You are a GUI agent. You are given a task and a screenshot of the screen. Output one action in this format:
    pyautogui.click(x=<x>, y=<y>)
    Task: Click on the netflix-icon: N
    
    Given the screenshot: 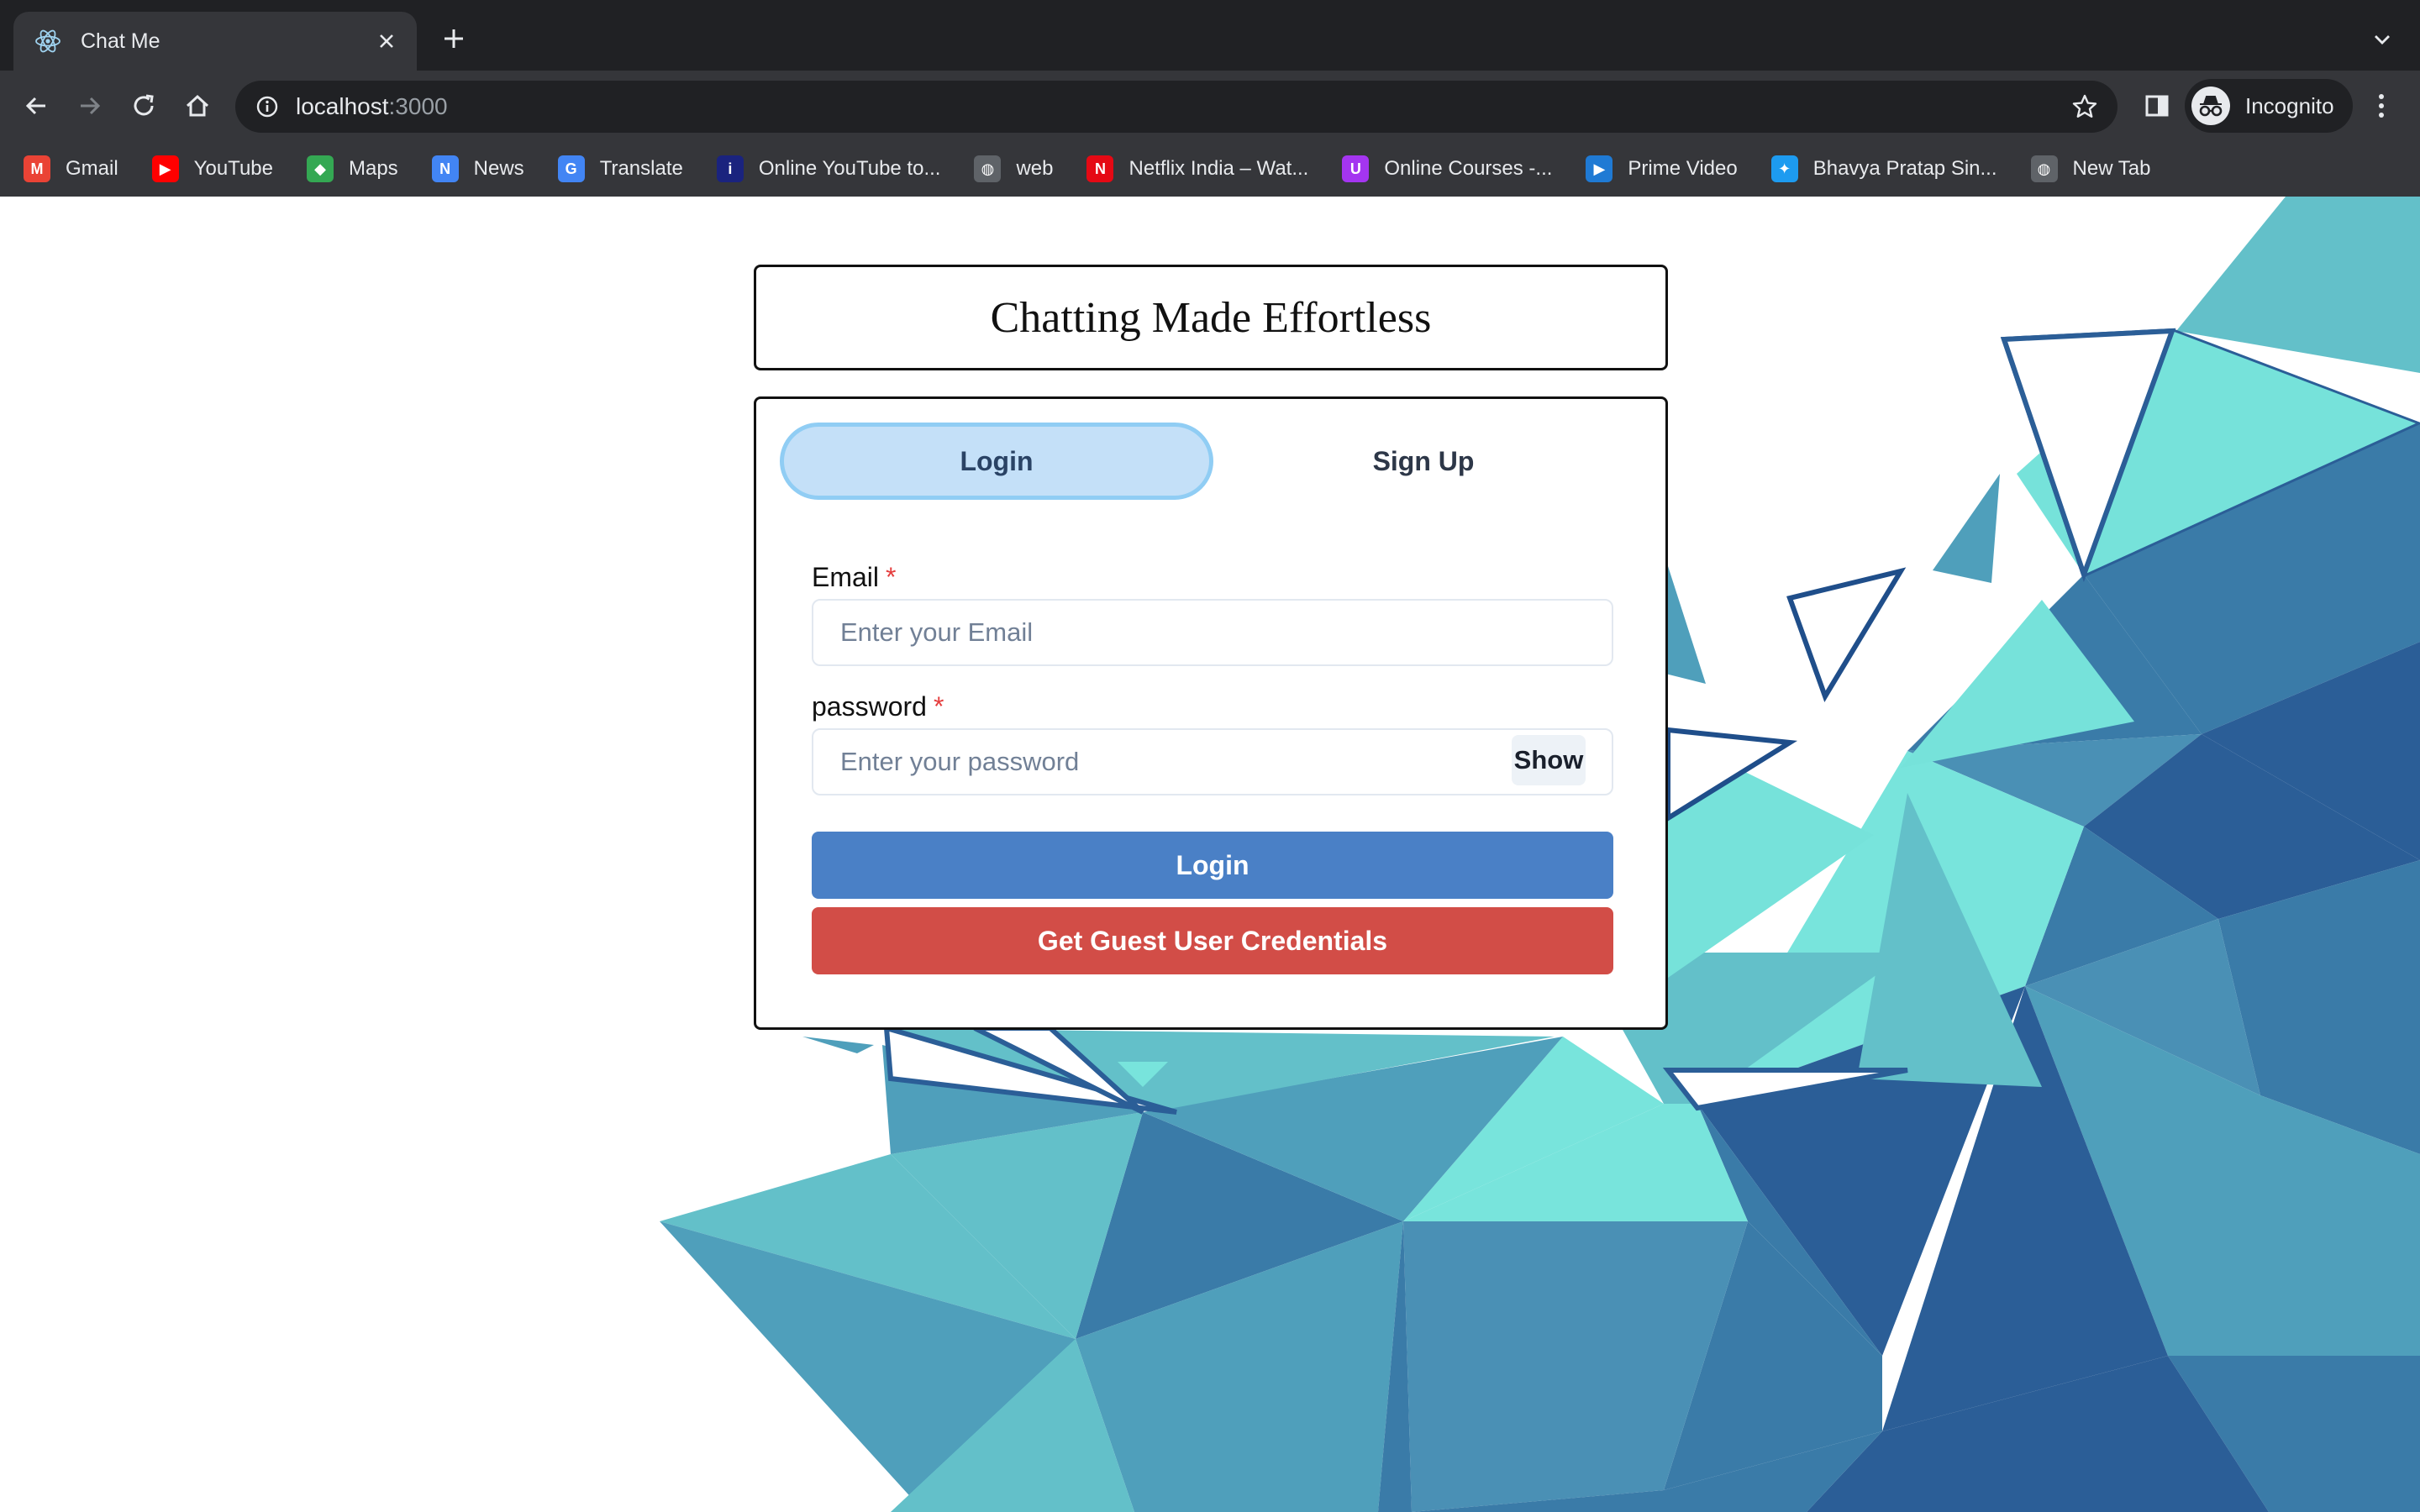 What is the action you would take?
    pyautogui.click(x=1100, y=168)
    